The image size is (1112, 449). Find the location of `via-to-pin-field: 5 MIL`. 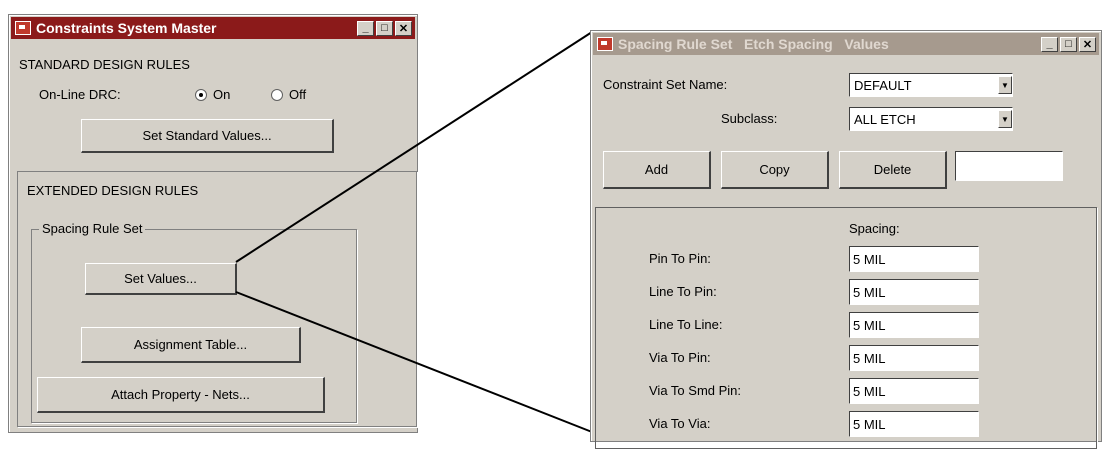

via-to-pin-field: 5 MIL is located at coordinates (914, 358).